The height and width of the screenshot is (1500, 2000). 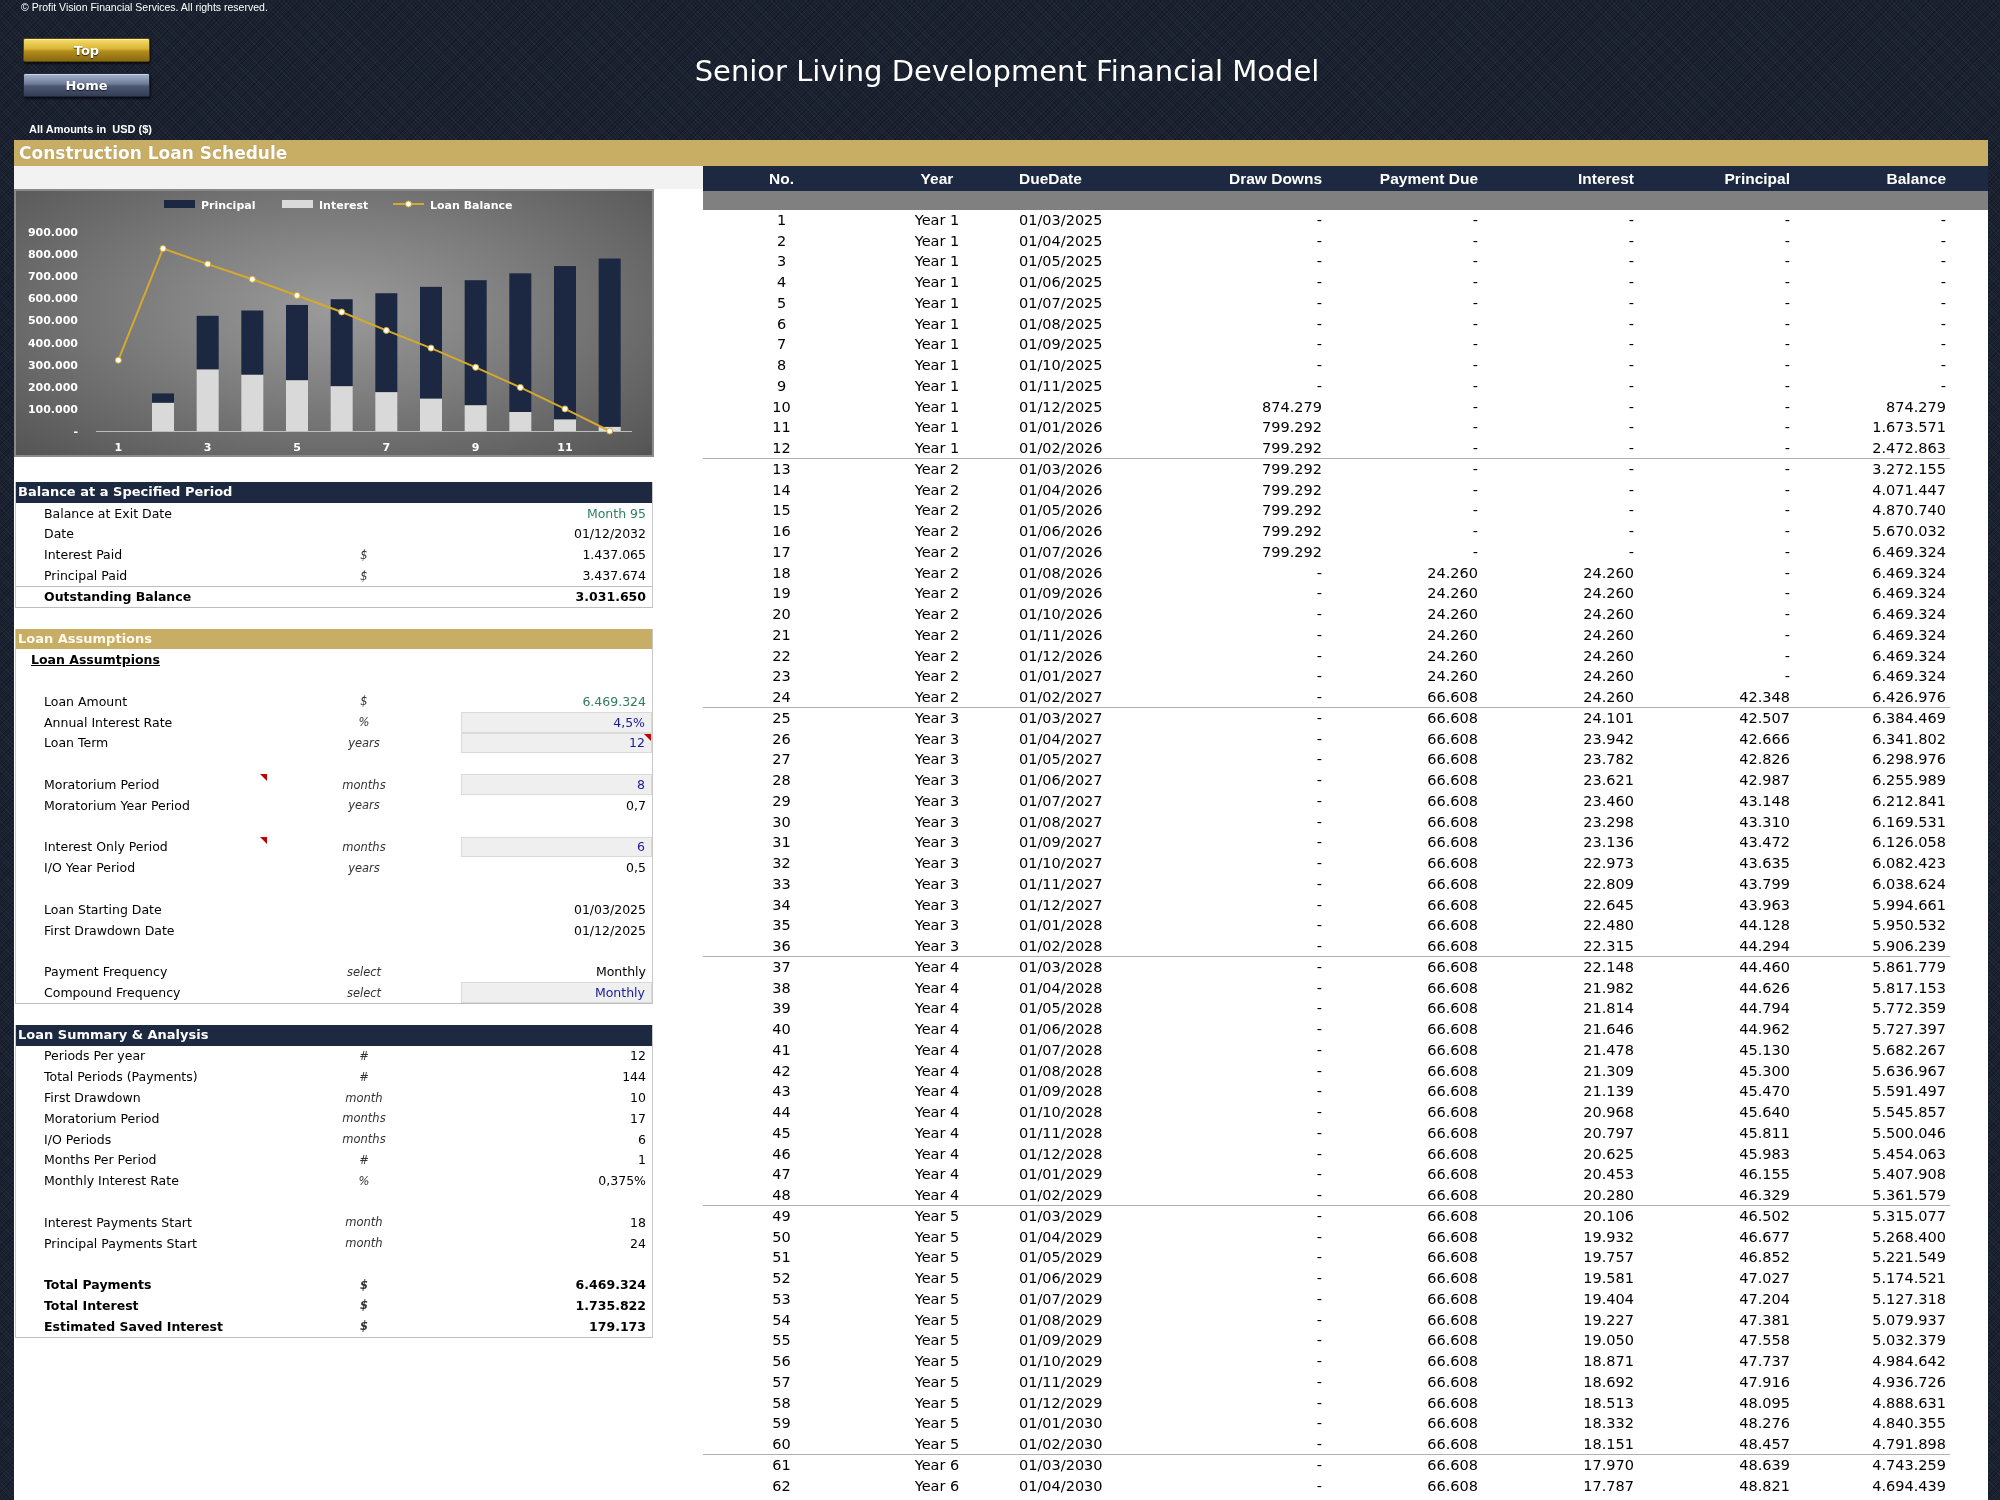 I want to click on unit-label: #, so click(x=364, y=1055).